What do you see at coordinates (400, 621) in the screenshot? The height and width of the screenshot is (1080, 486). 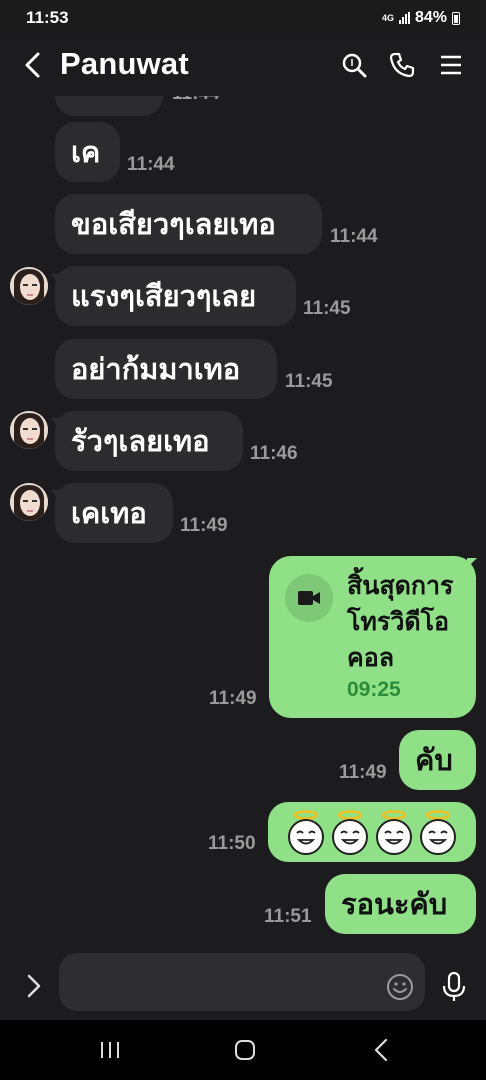 I see `call-status-text: สิ้นสุดการโทรวิดีโอคอล` at bounding box center [400, 621].